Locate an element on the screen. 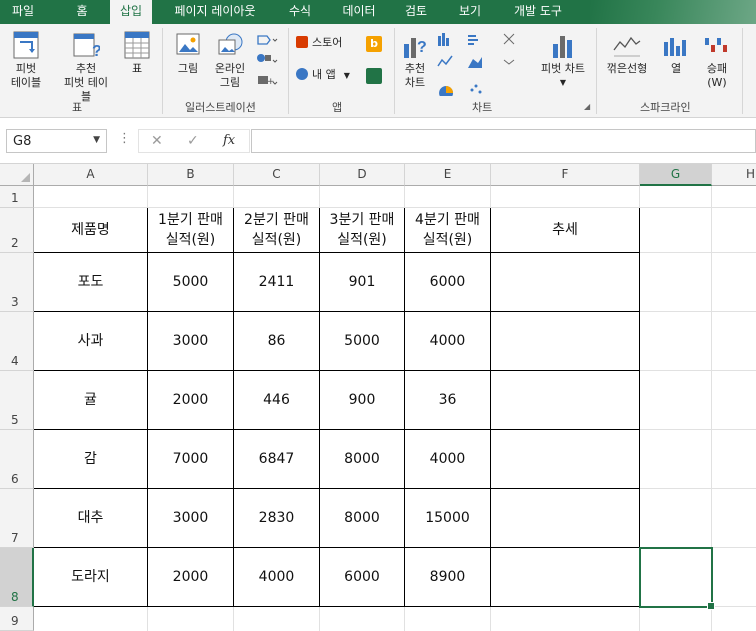  column-header-a: A is located at coordinates (91, 175).